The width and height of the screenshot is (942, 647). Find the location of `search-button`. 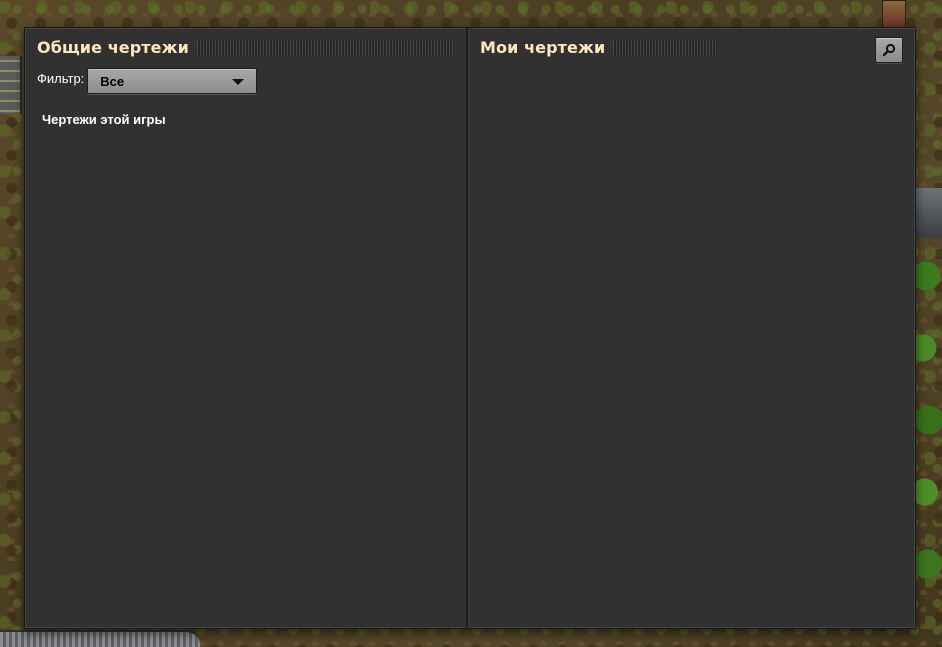

search-button is located at coordinates (889, 50).